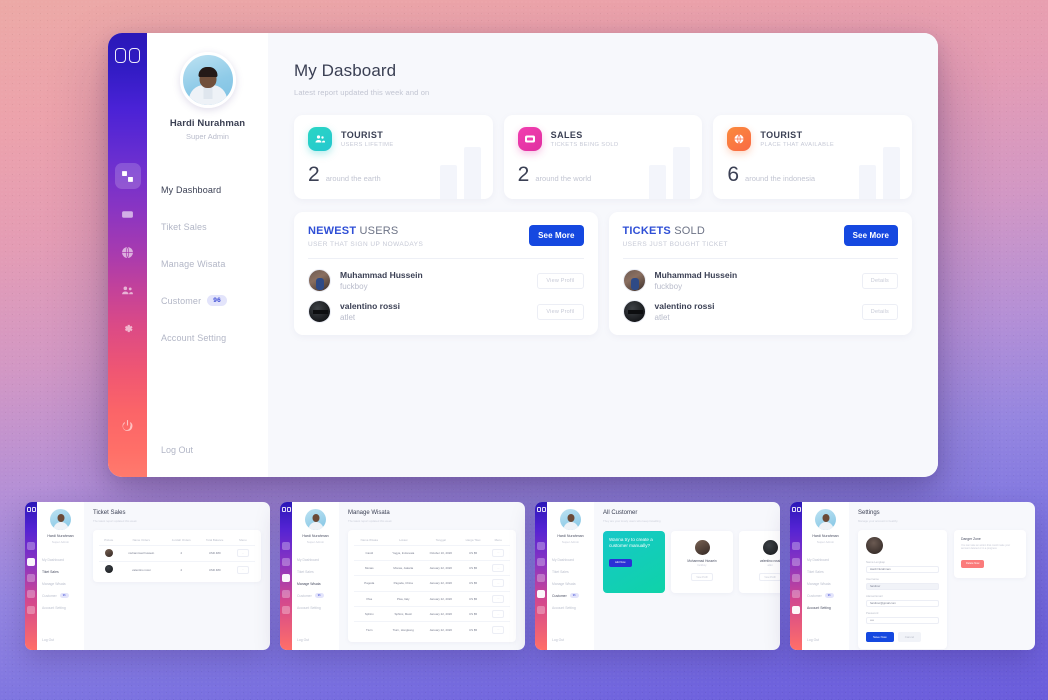 The width and height of the screenshot is (1048, 700). Describe the element at coordinates (320, 139) in the screenshot. I see `users-group-icon` at that location.